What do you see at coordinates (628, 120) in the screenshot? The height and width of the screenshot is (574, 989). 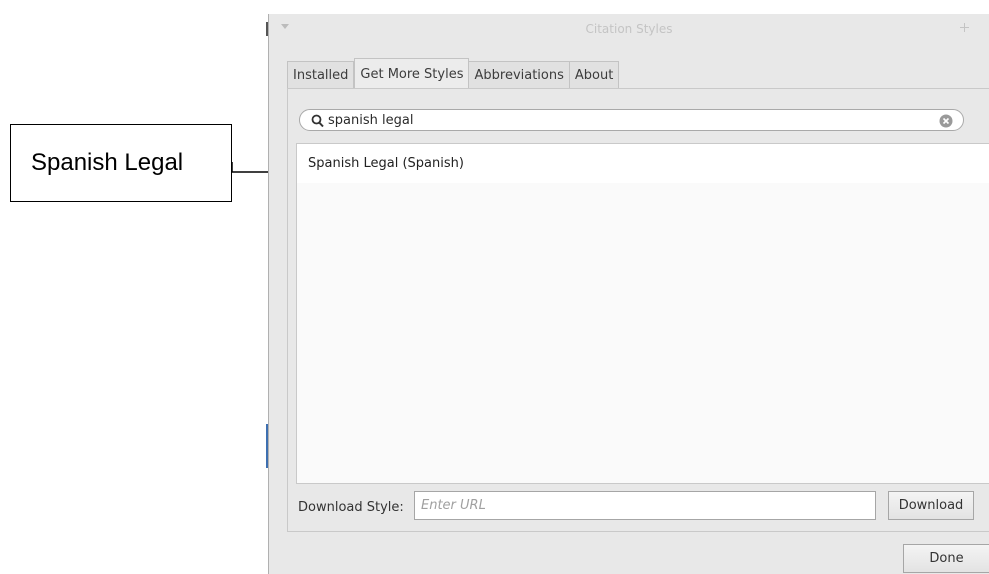 I see `search-input` at bounding box center [628, 120].